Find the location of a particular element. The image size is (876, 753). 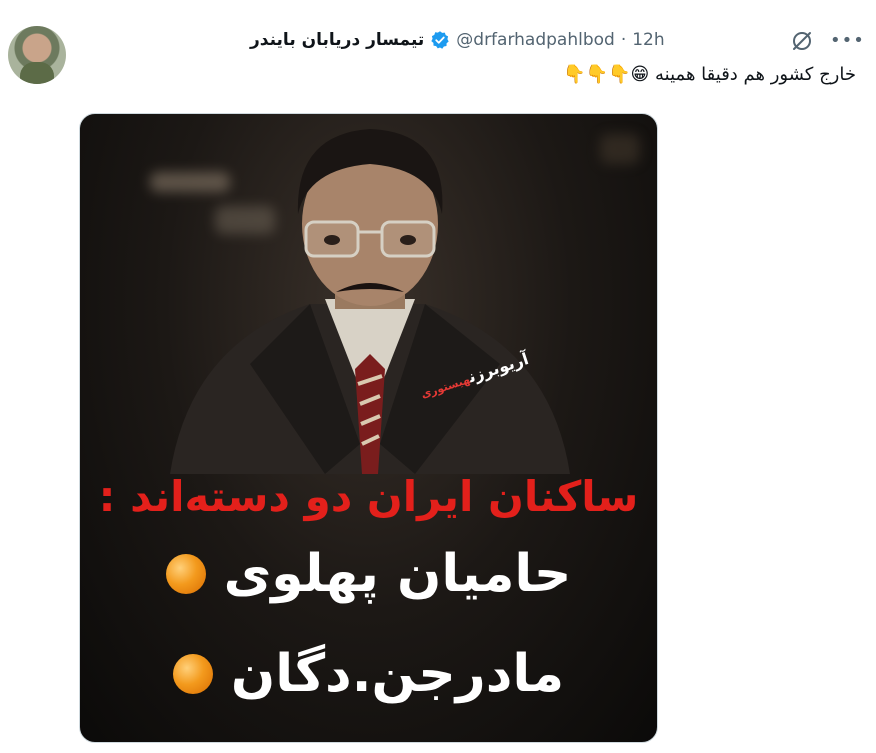

verified-badge-icon is located at coordinates (440, 40).